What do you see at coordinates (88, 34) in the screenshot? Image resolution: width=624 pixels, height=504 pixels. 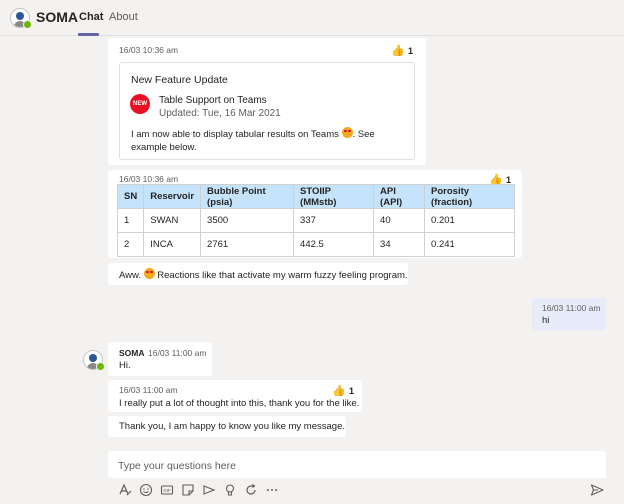 I see `active-tab-indicator` at bounding box center [88, 34].